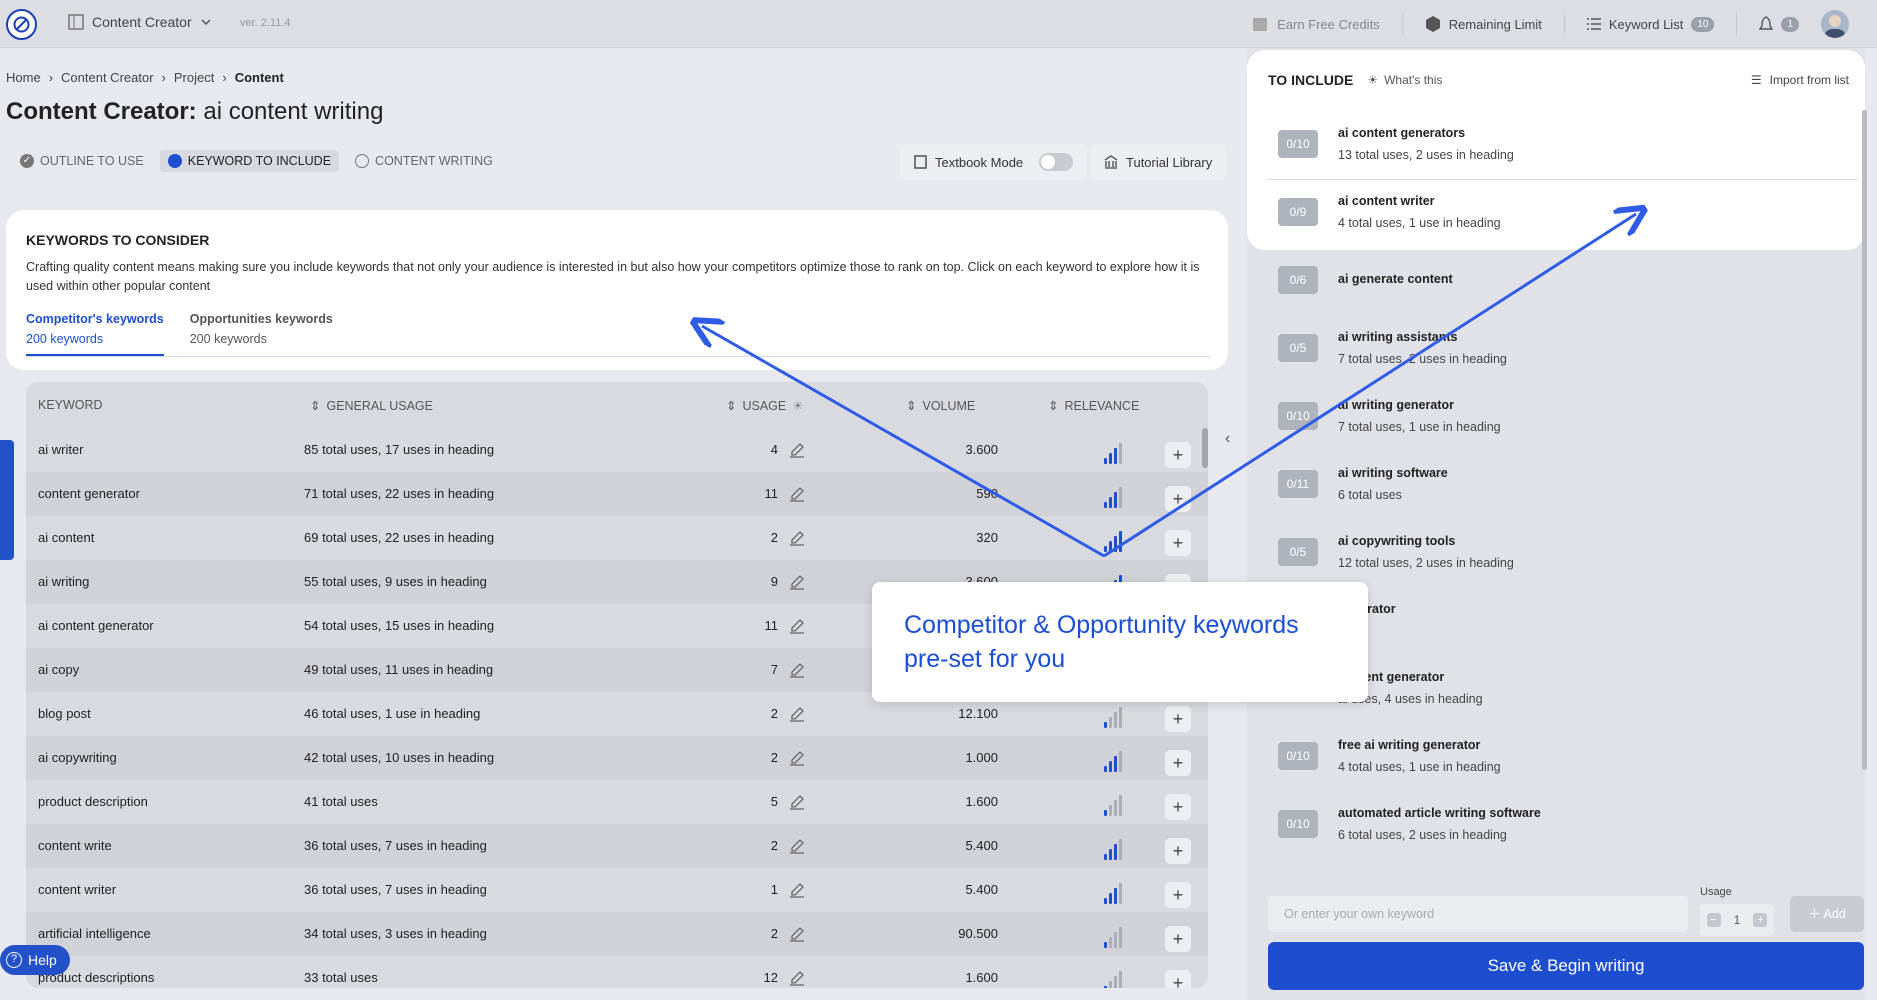 Image resolution: width=1877 pixels, height=1000 pixels. I want to click on add-keyword-button: ＋ Add, so click(1827, 914).